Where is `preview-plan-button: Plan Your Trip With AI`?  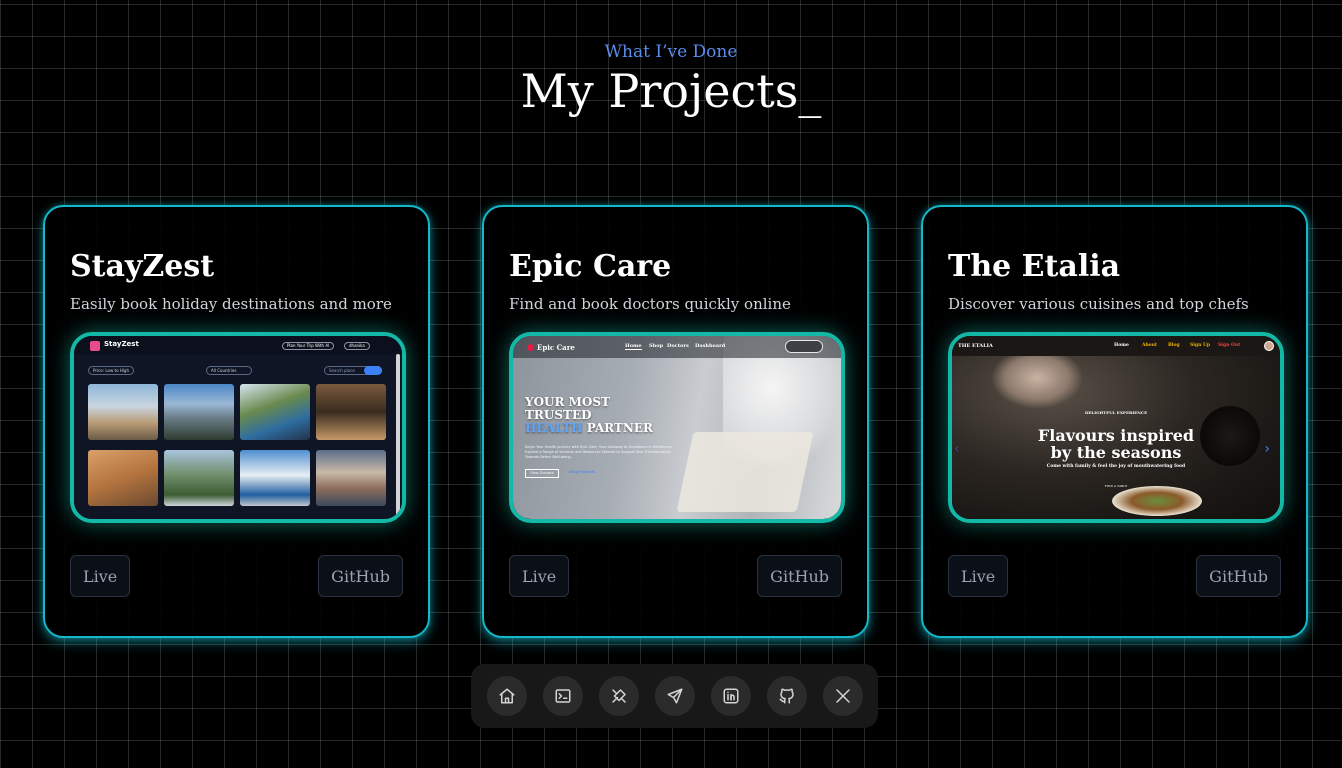 preview-plan-button: Plan Your Trip With AI is located at coordinates (308, 346).